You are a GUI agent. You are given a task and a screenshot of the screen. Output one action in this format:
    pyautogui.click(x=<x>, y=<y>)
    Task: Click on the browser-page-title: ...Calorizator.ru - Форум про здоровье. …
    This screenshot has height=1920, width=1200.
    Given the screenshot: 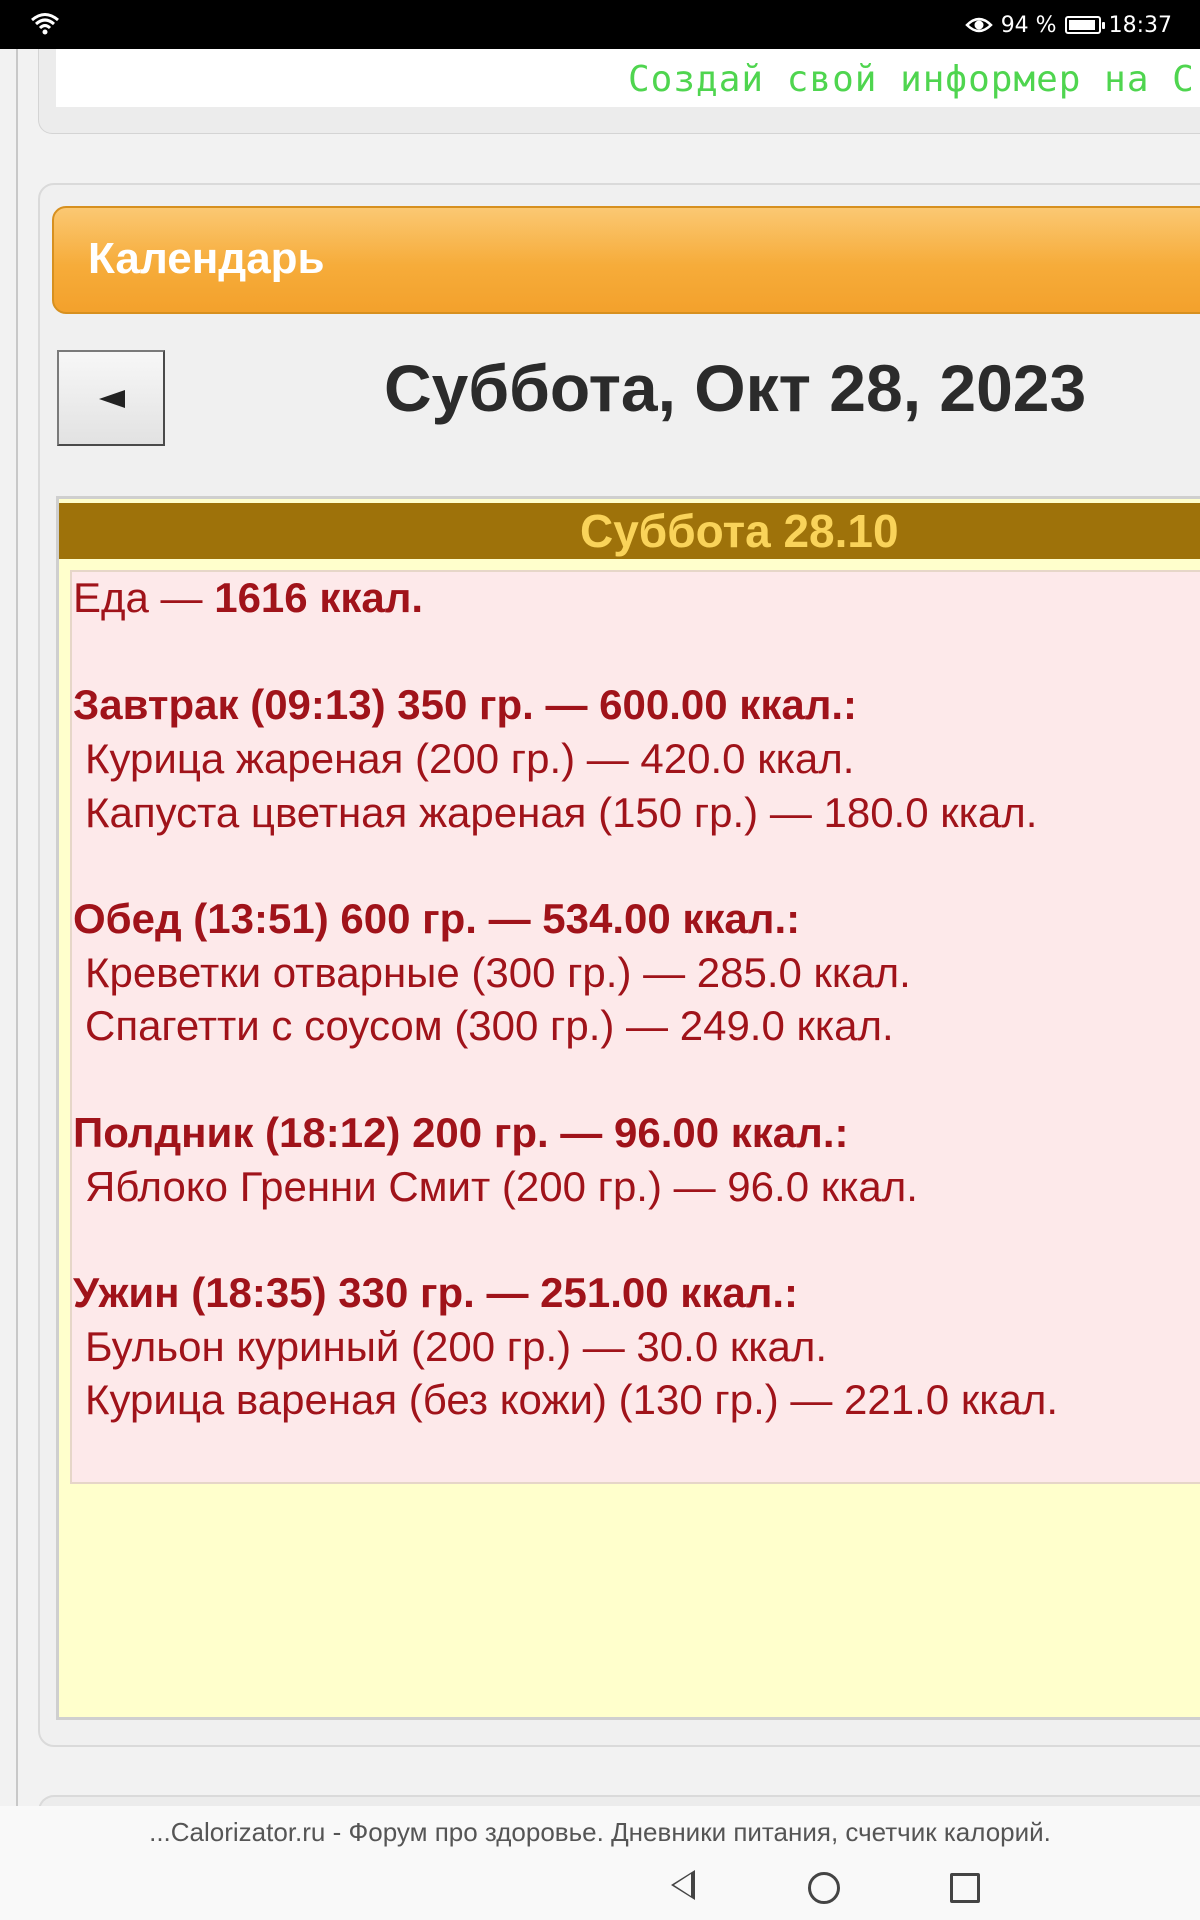 What is the action you would take?
    pyautogui.click(x=600, y=1832)
    